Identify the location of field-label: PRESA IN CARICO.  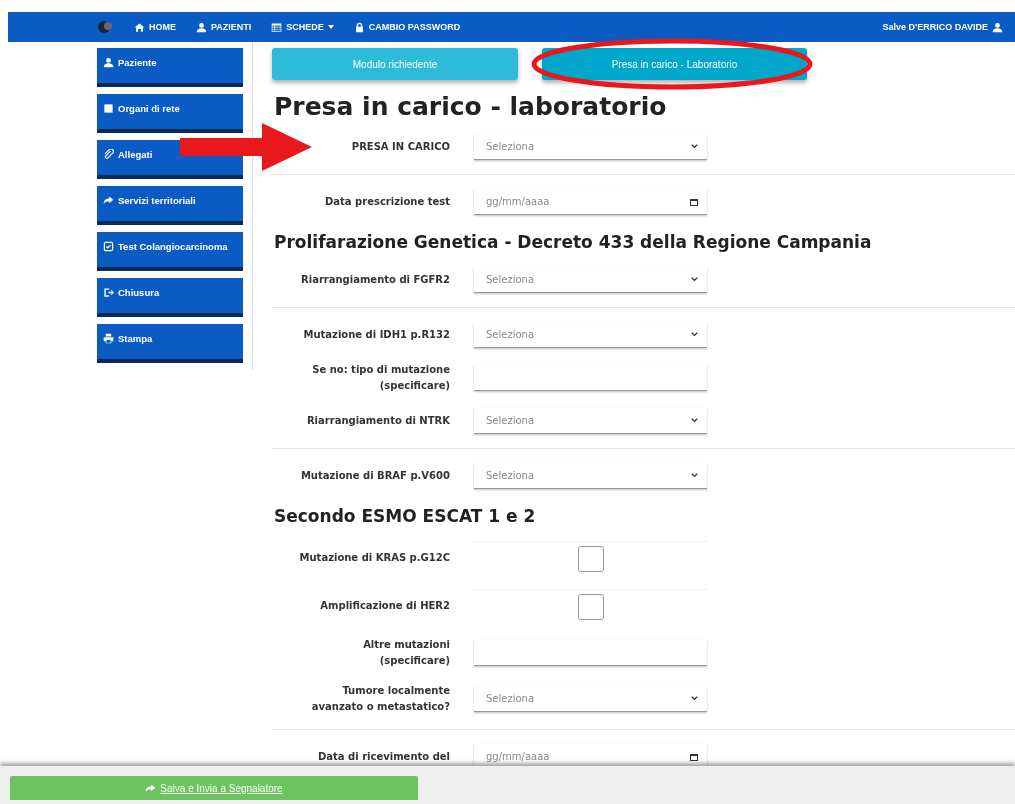
(400, 147).